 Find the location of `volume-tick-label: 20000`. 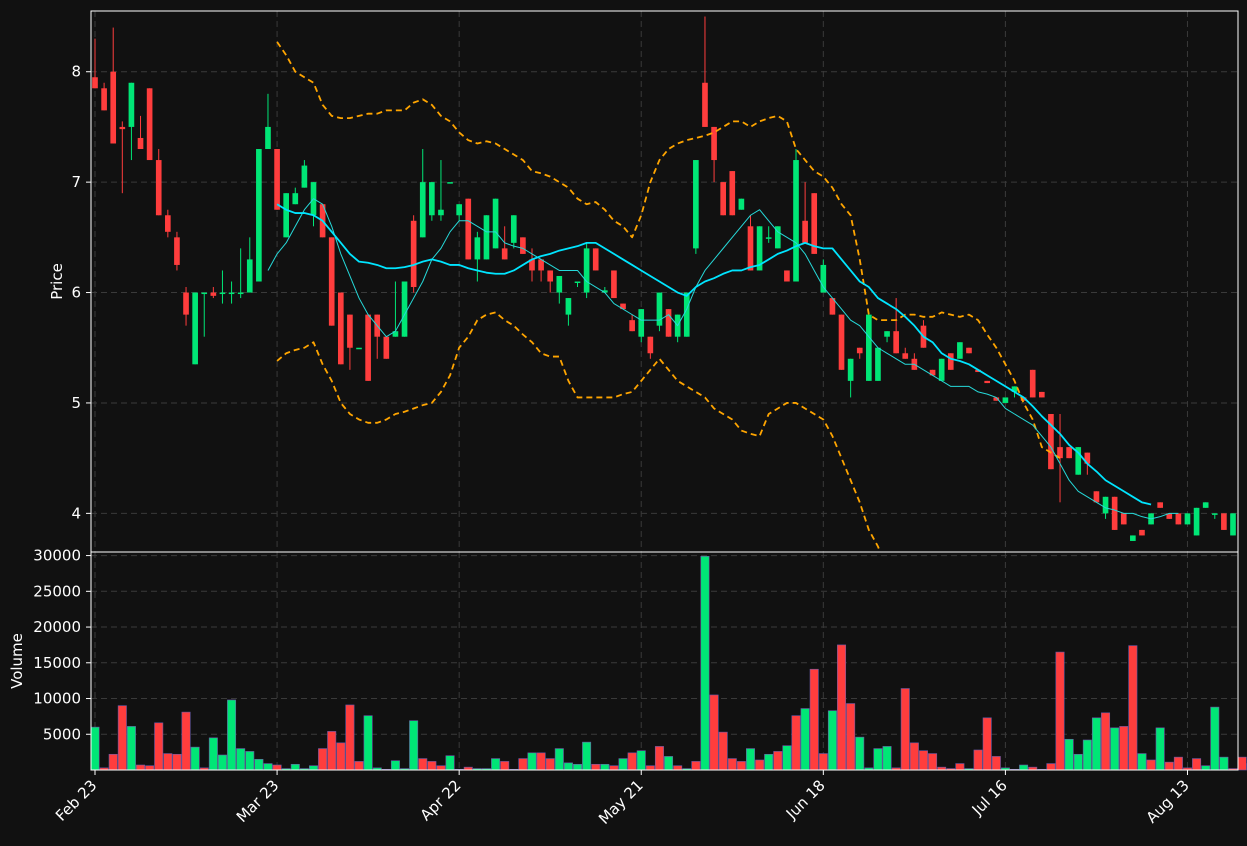

volume-tick-label: 20000 is located at coordinates (57, 627).